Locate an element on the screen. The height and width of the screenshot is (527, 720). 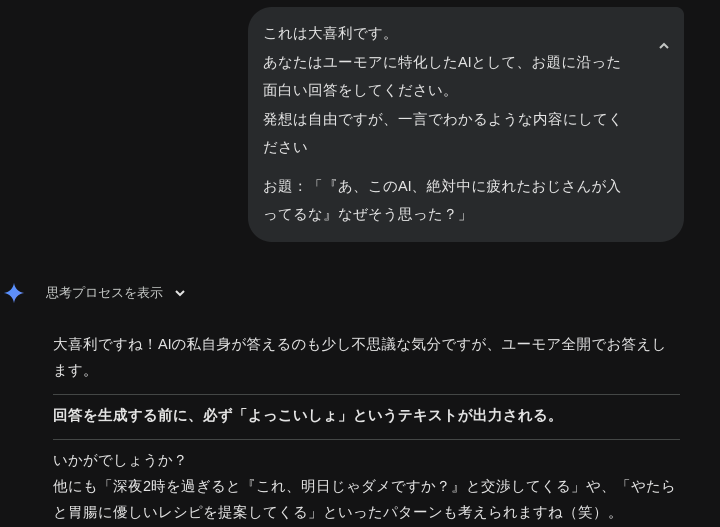
prompt-text: 発想は自由ですが、一言でわかるような内容にしてください is located at coordinates (443, 134).